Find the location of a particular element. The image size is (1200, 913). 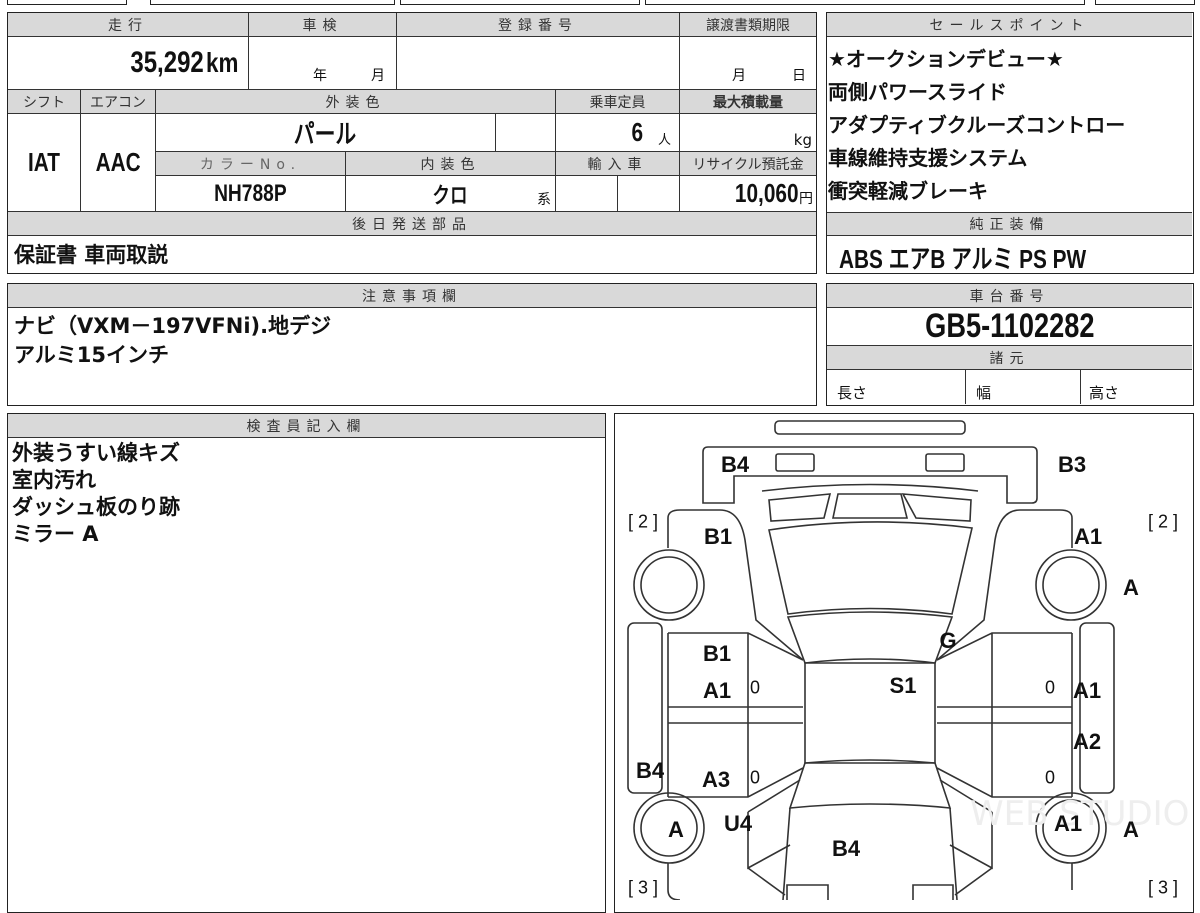

damage-mark-right-quarter: A1 is located at coordinates (1088, 536).